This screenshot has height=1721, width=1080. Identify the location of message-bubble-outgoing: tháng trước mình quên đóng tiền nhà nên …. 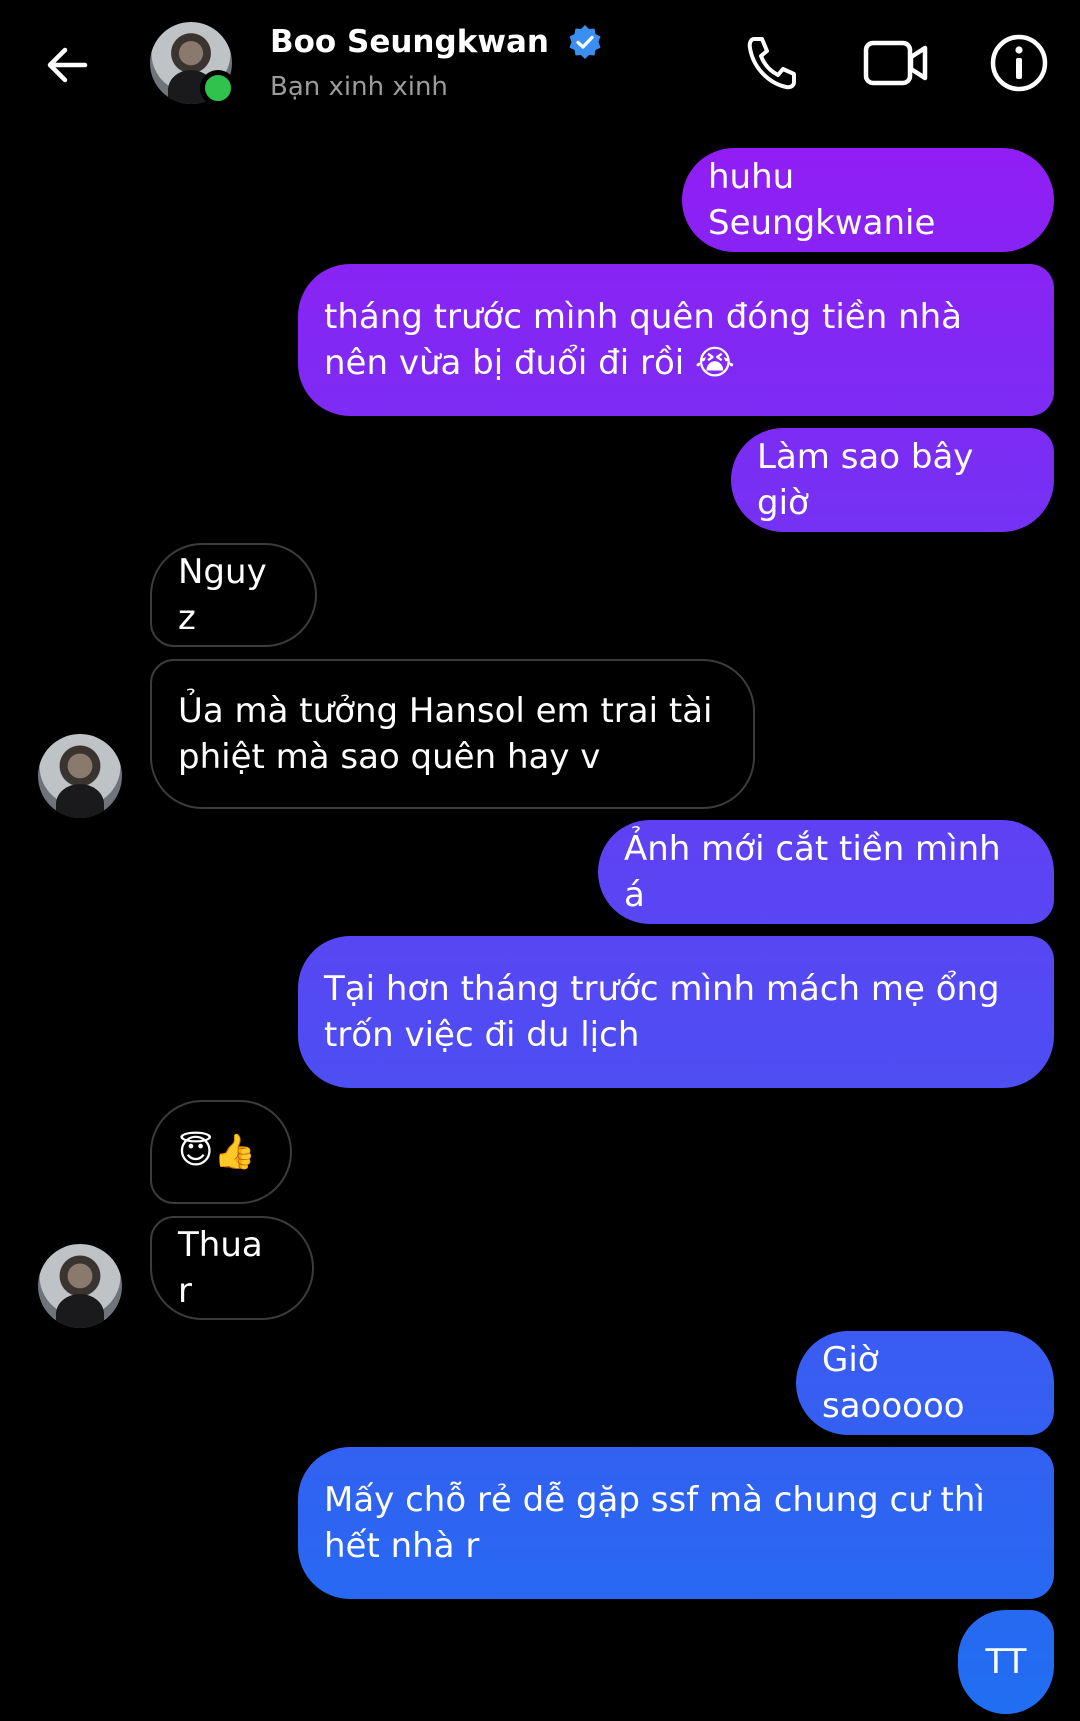
(676, 340).